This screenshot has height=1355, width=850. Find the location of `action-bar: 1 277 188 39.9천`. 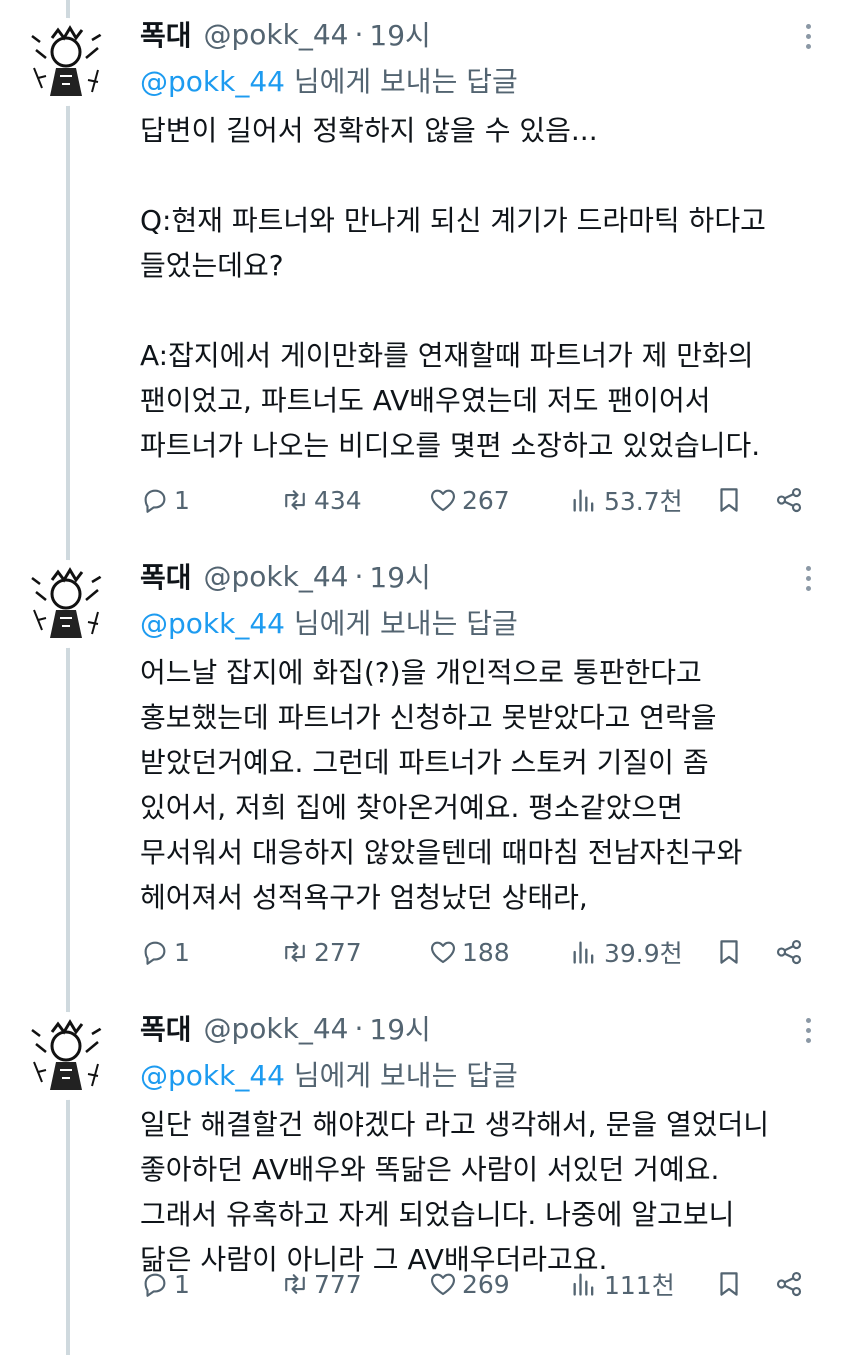

action-bar: 1 277 188 39.9천 is located at coordinates (480, 952).